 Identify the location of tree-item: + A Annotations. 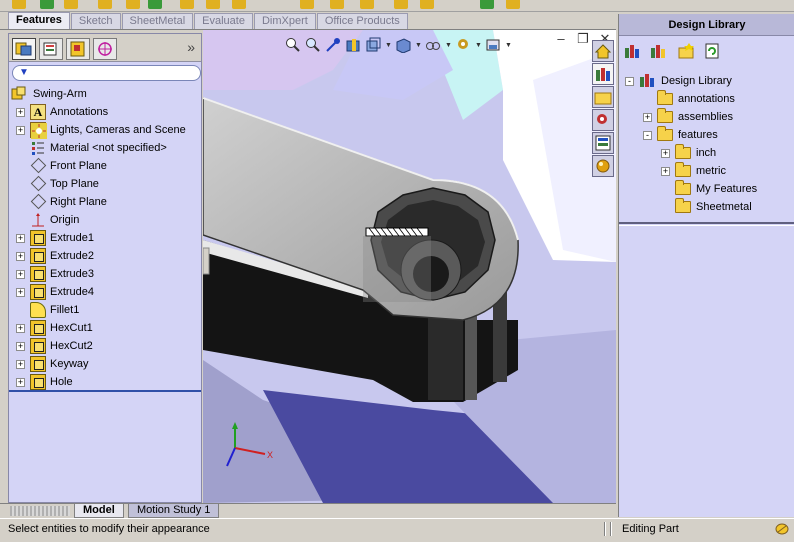
(105, 112).